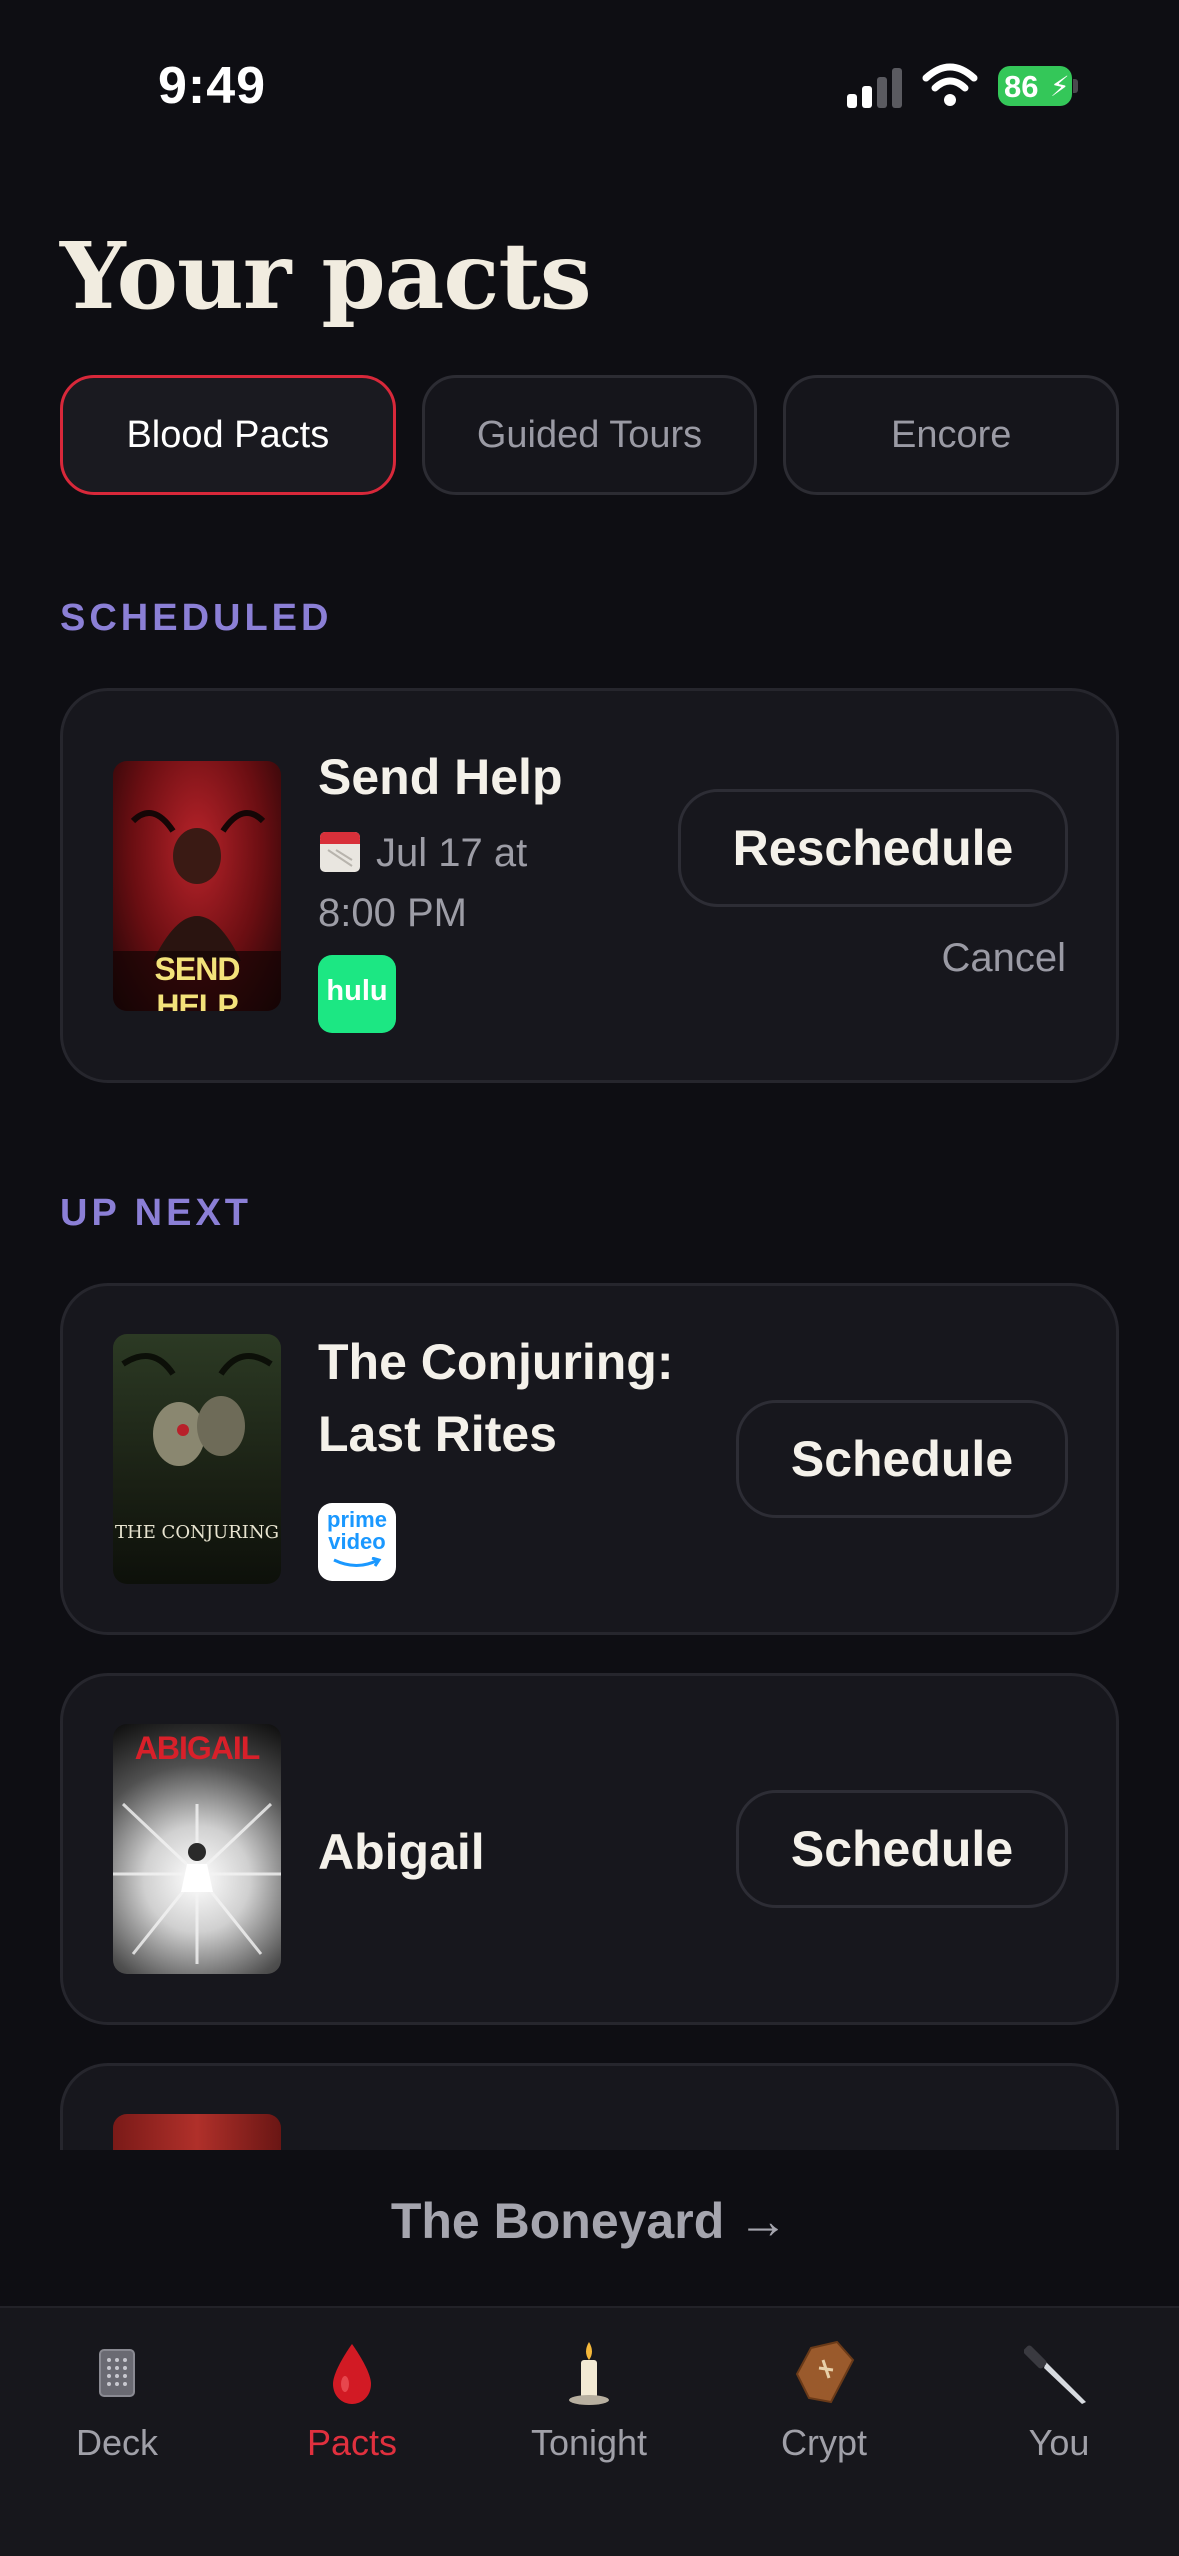 Image resolution: width=1179 pixels, height=2556 pixels. I want to click on battery-level: 86, so click(1021, 86).